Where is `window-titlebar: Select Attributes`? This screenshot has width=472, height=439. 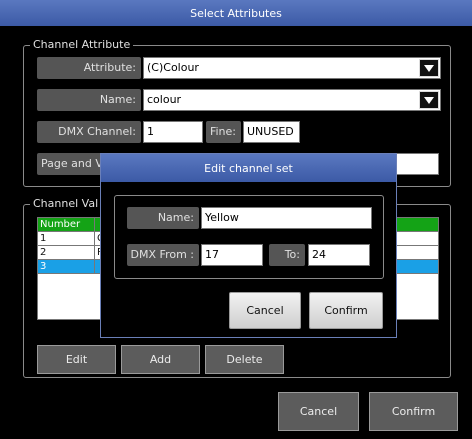
window-titlebar: Select Attributes is located at coordinates (236, 13).